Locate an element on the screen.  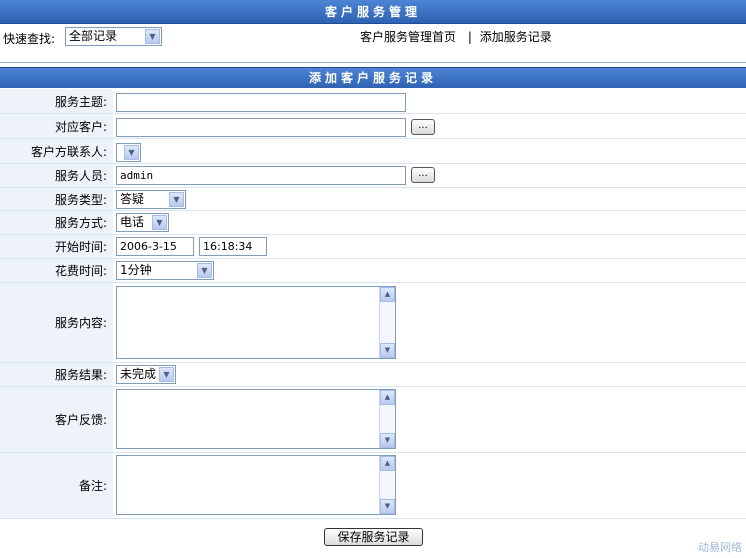
quick-search-bar: 快速查找: 全部记录 ▼ 客户服务管理首页 | 添加服务记录 is located at coordinates (373, 36).